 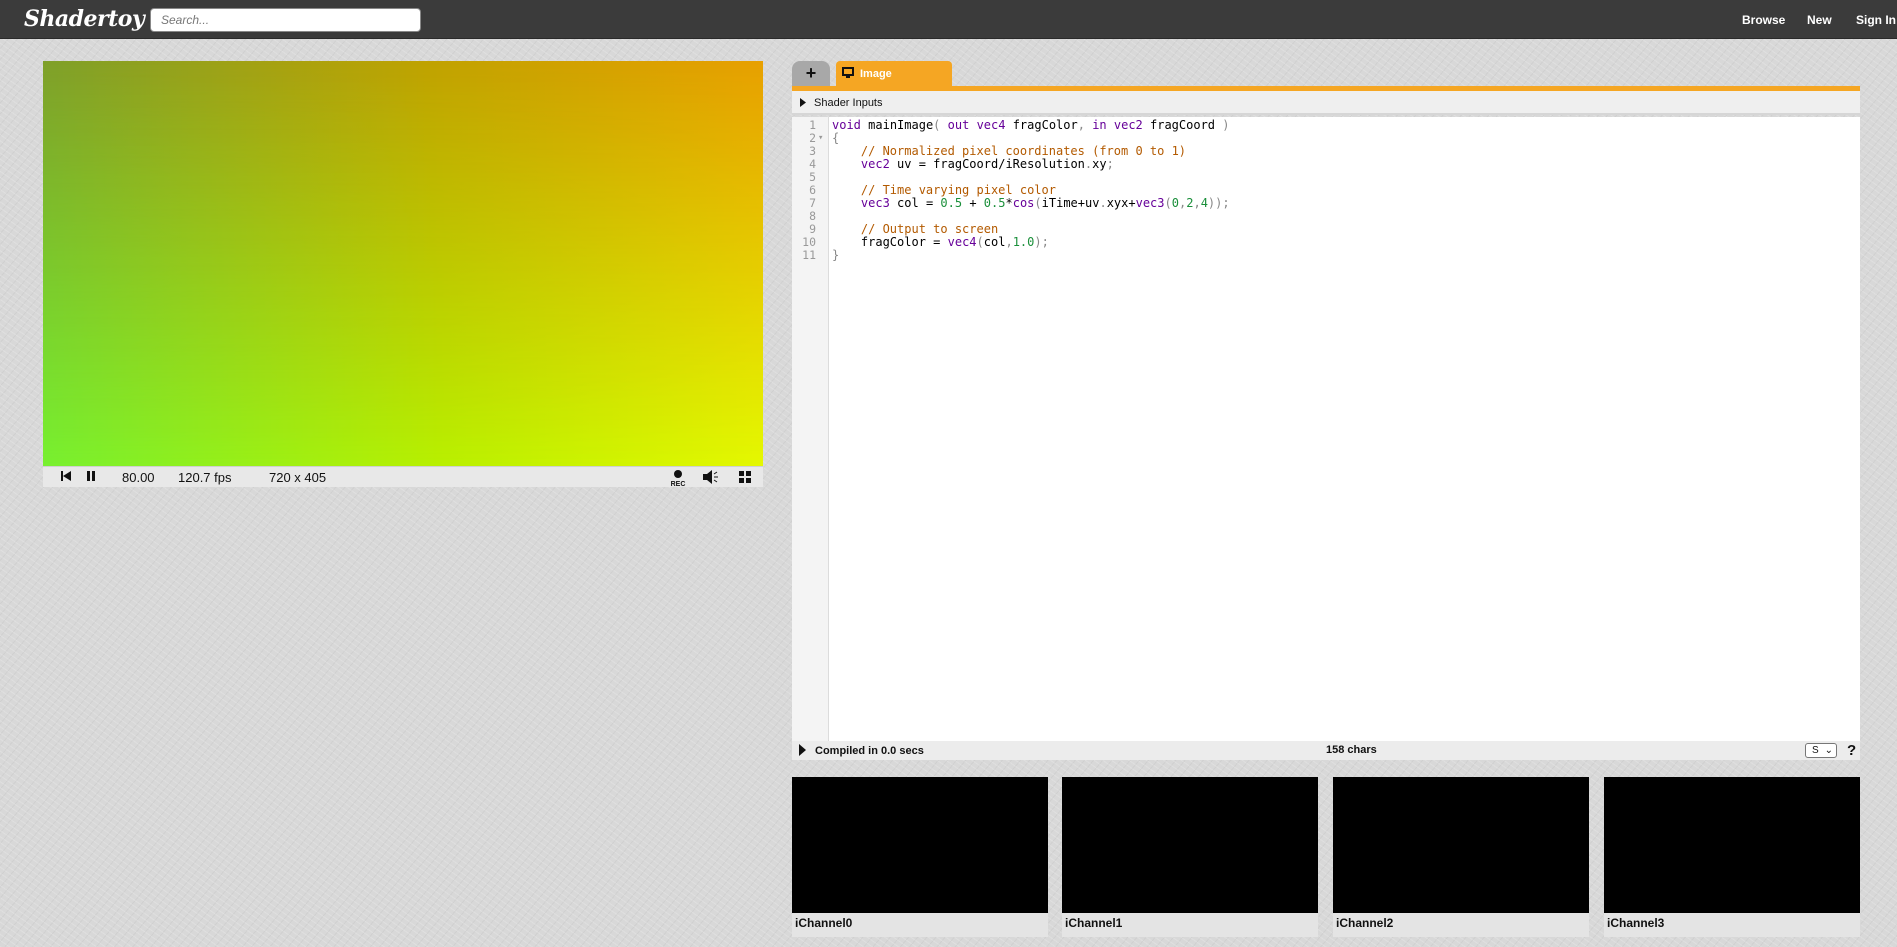 I want to click on channel-3-preview, so click(x=1732, y=845).